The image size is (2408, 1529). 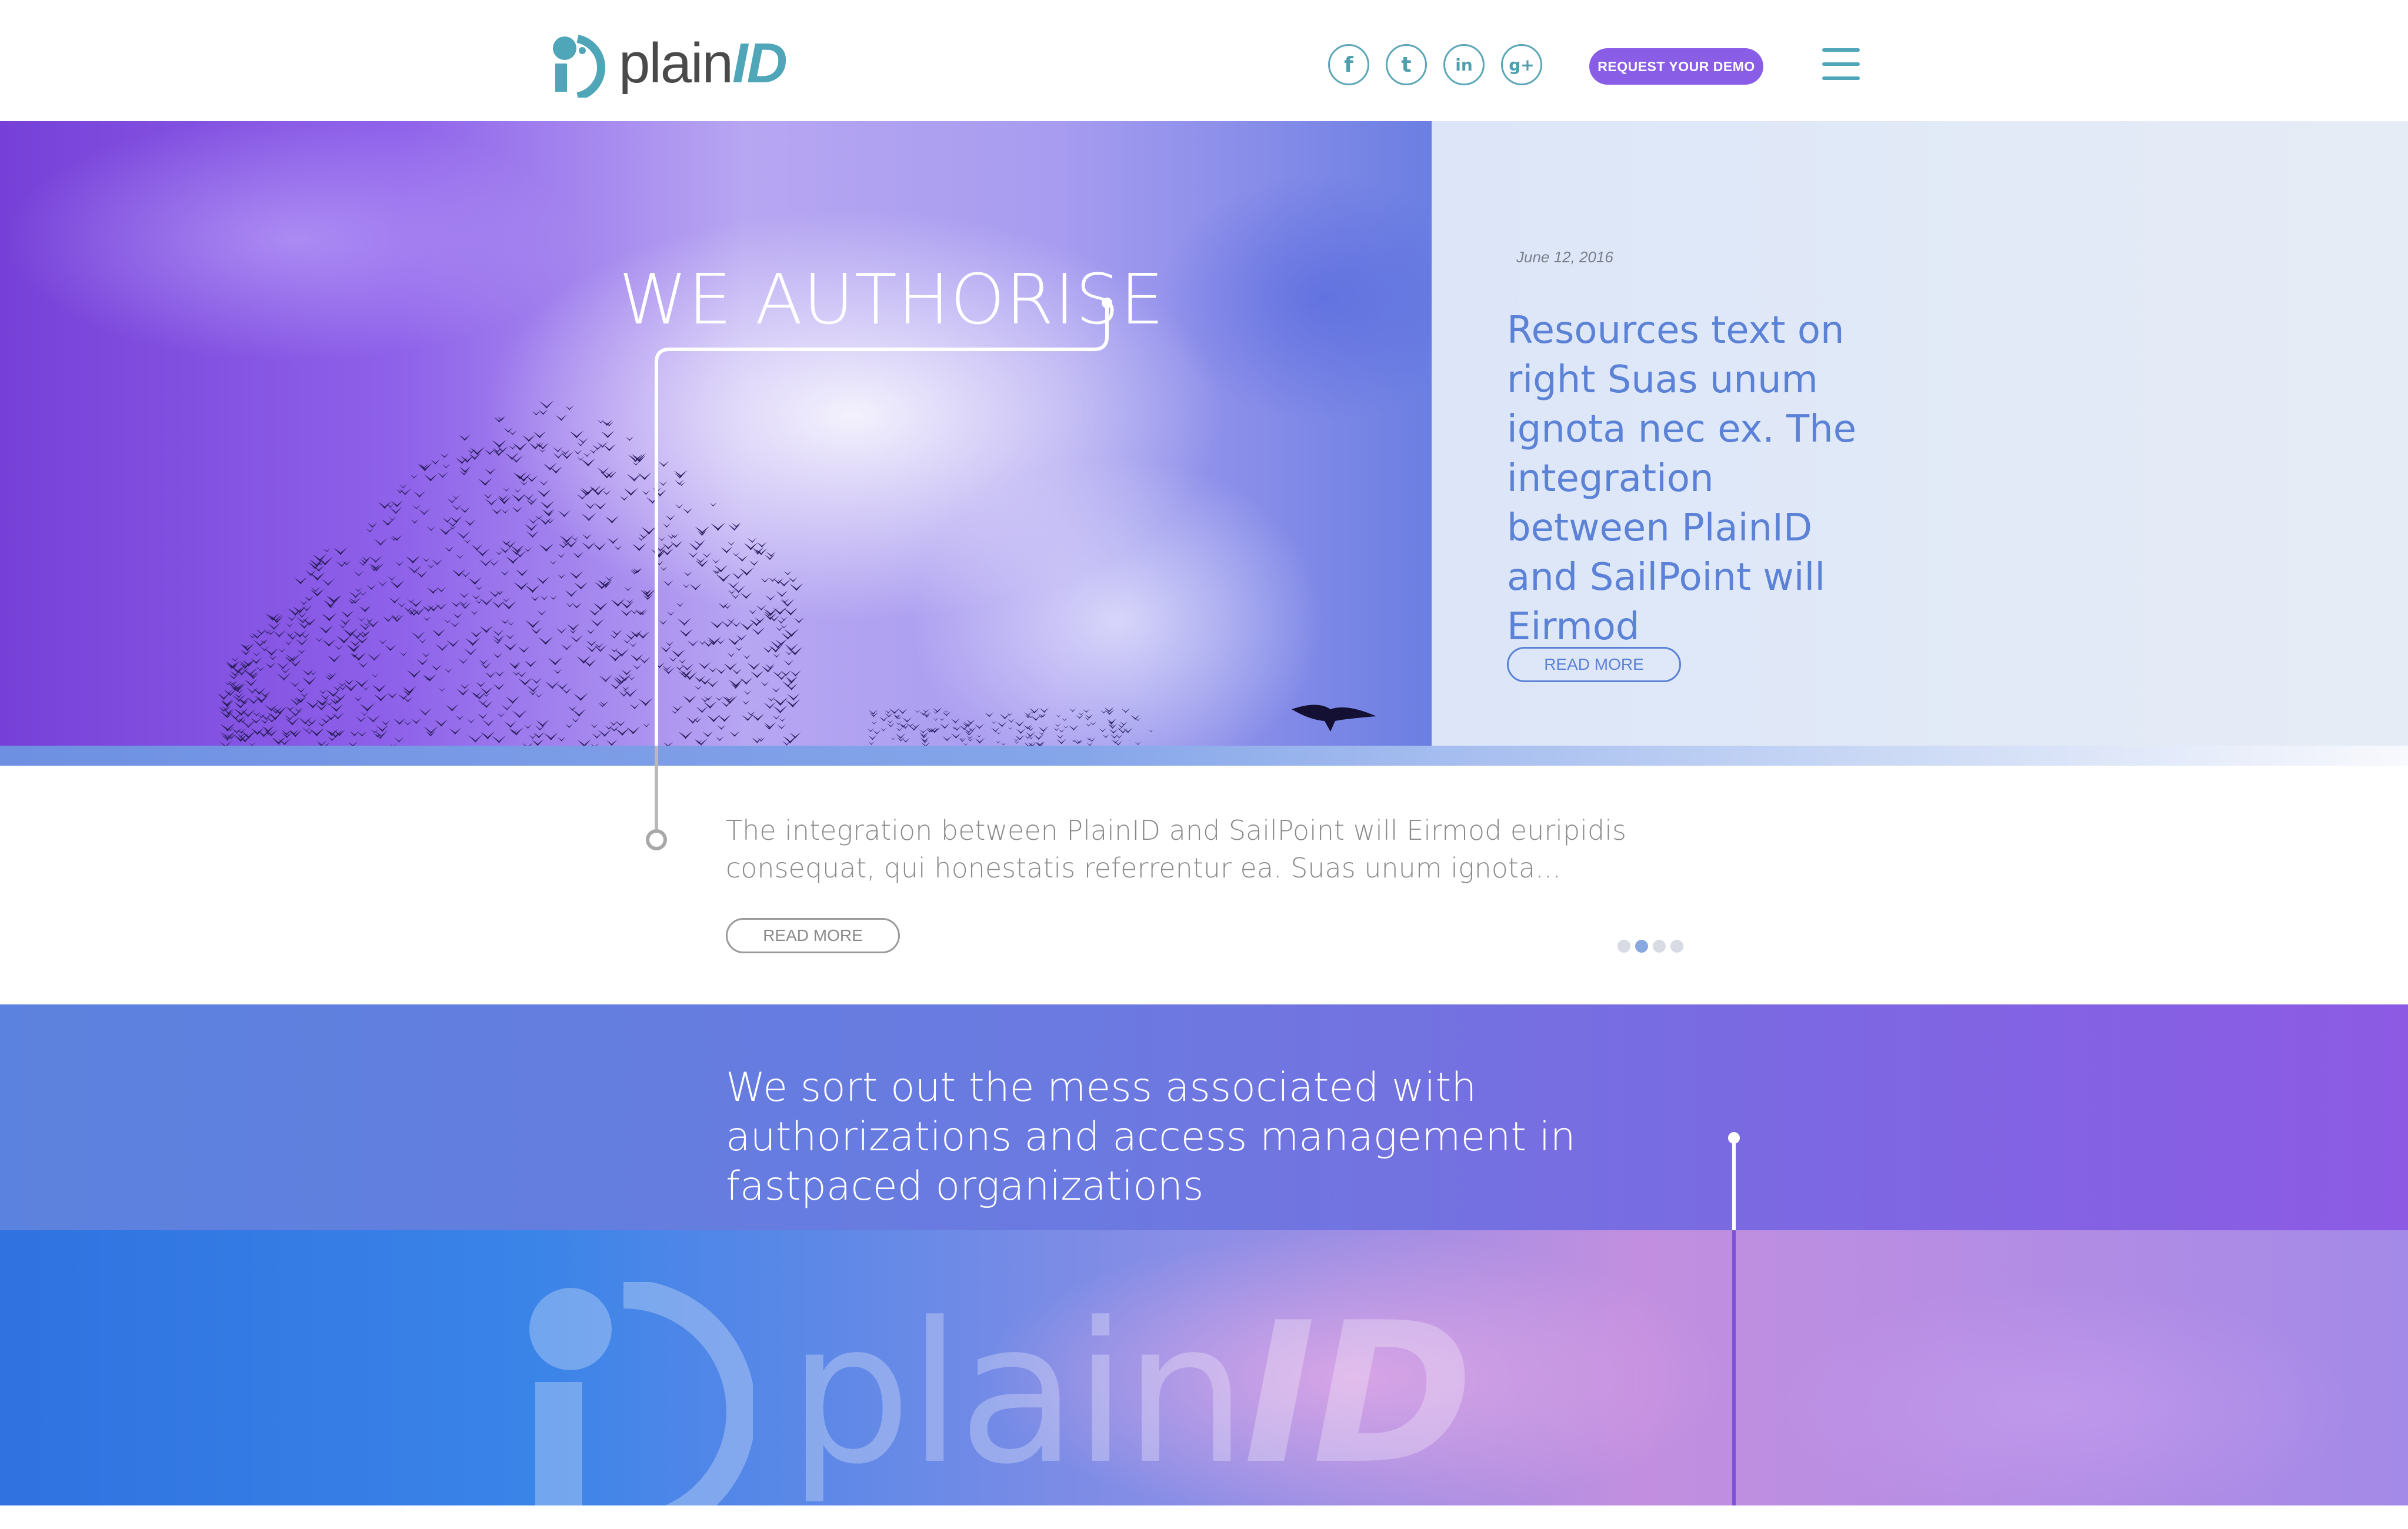 What do you see at coordinates (796, 573) in the screenshot?
I see `bird-flock-illustration` at bounding box center [796, 573].